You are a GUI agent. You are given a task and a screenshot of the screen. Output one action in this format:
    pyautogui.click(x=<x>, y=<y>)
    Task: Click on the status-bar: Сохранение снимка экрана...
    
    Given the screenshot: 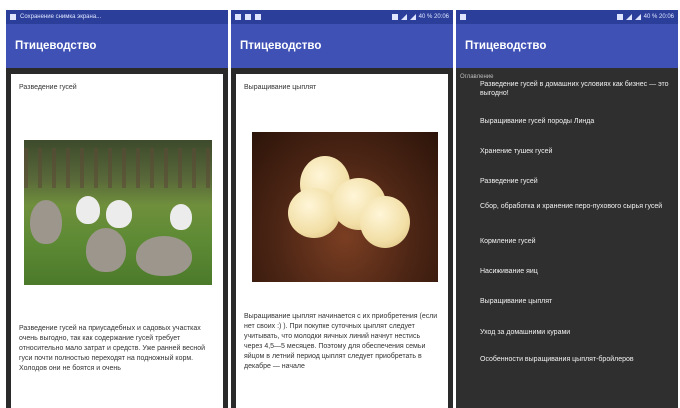 What is the action you would take?
    pyautogui.click(x=117, y=17)
    